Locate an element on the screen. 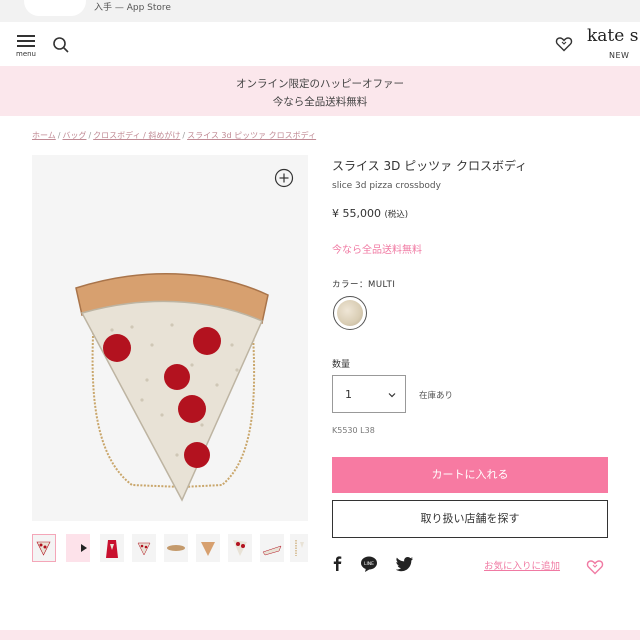 The image size is (640, 640). quantity-select: 1 is located at coordinates (369, 394).